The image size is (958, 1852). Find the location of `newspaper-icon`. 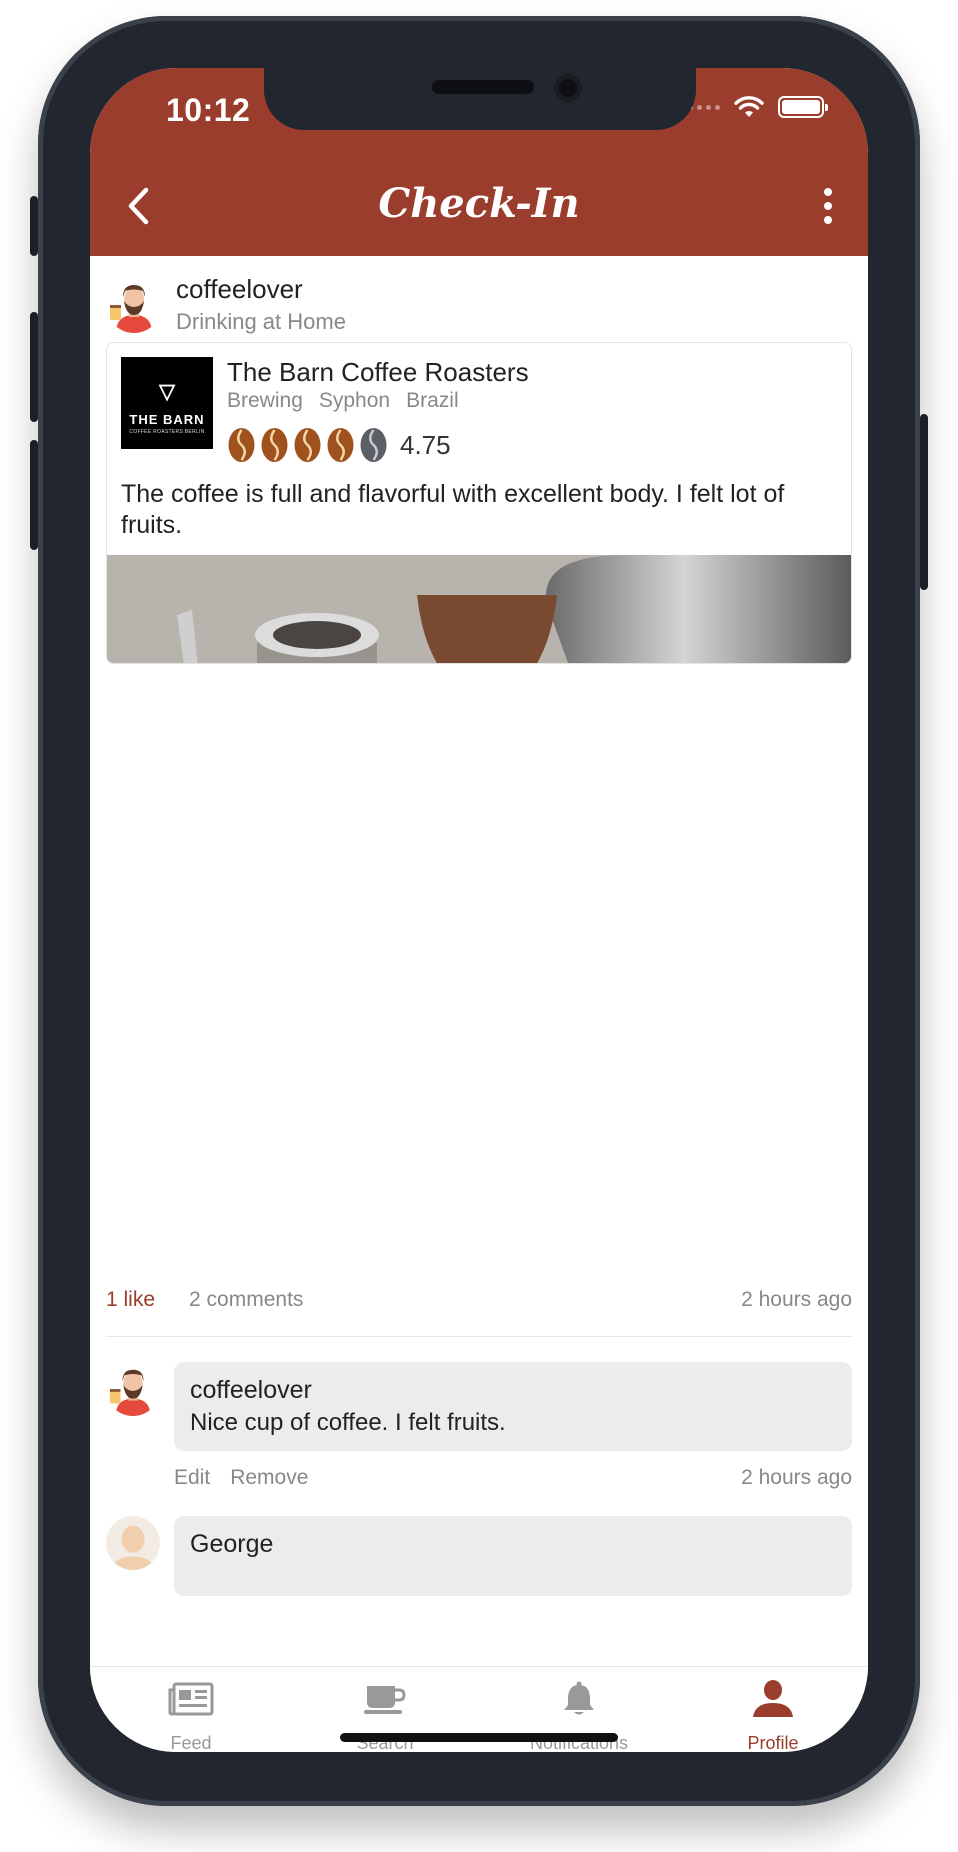

newspaper-icon is located at coordinates (191, 1699).